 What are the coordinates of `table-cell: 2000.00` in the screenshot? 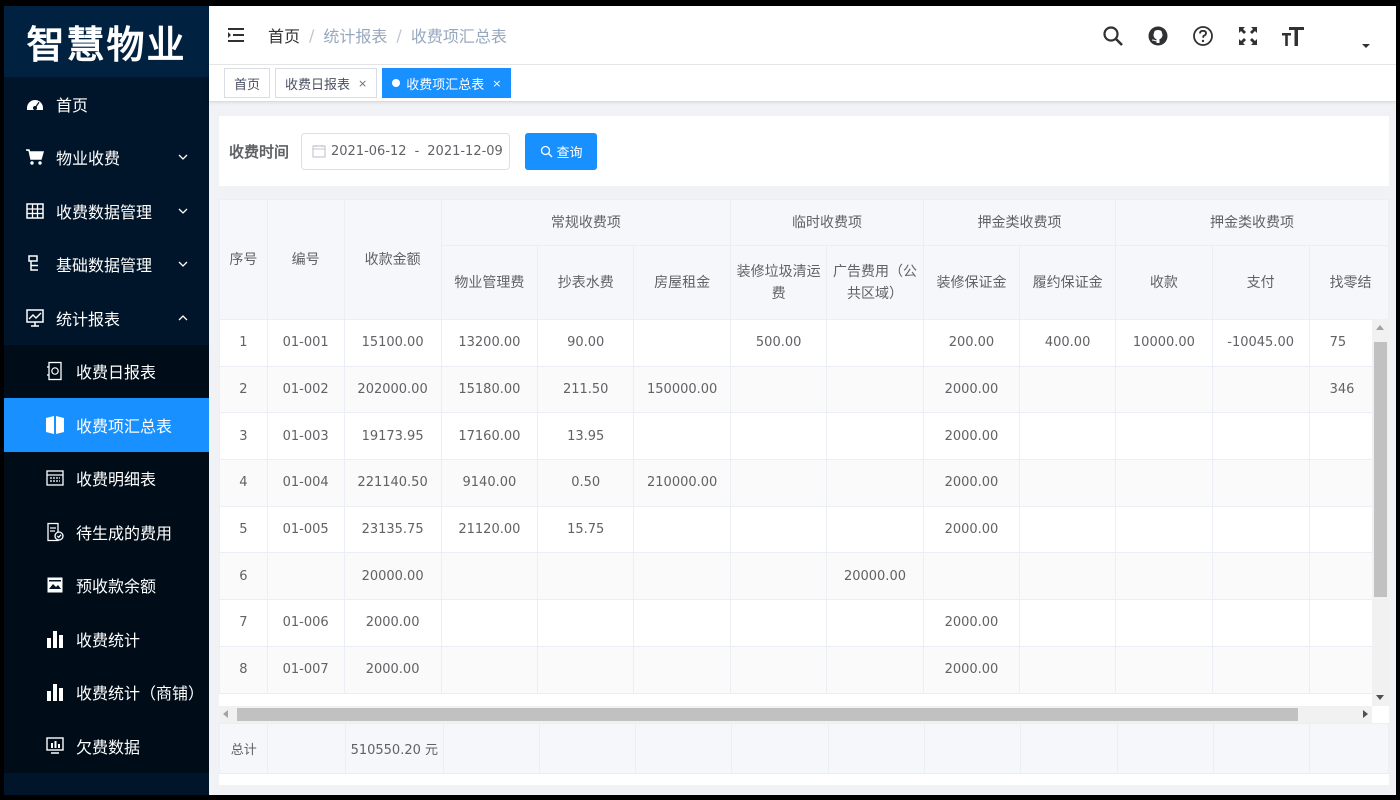 It's located at (971, 389).